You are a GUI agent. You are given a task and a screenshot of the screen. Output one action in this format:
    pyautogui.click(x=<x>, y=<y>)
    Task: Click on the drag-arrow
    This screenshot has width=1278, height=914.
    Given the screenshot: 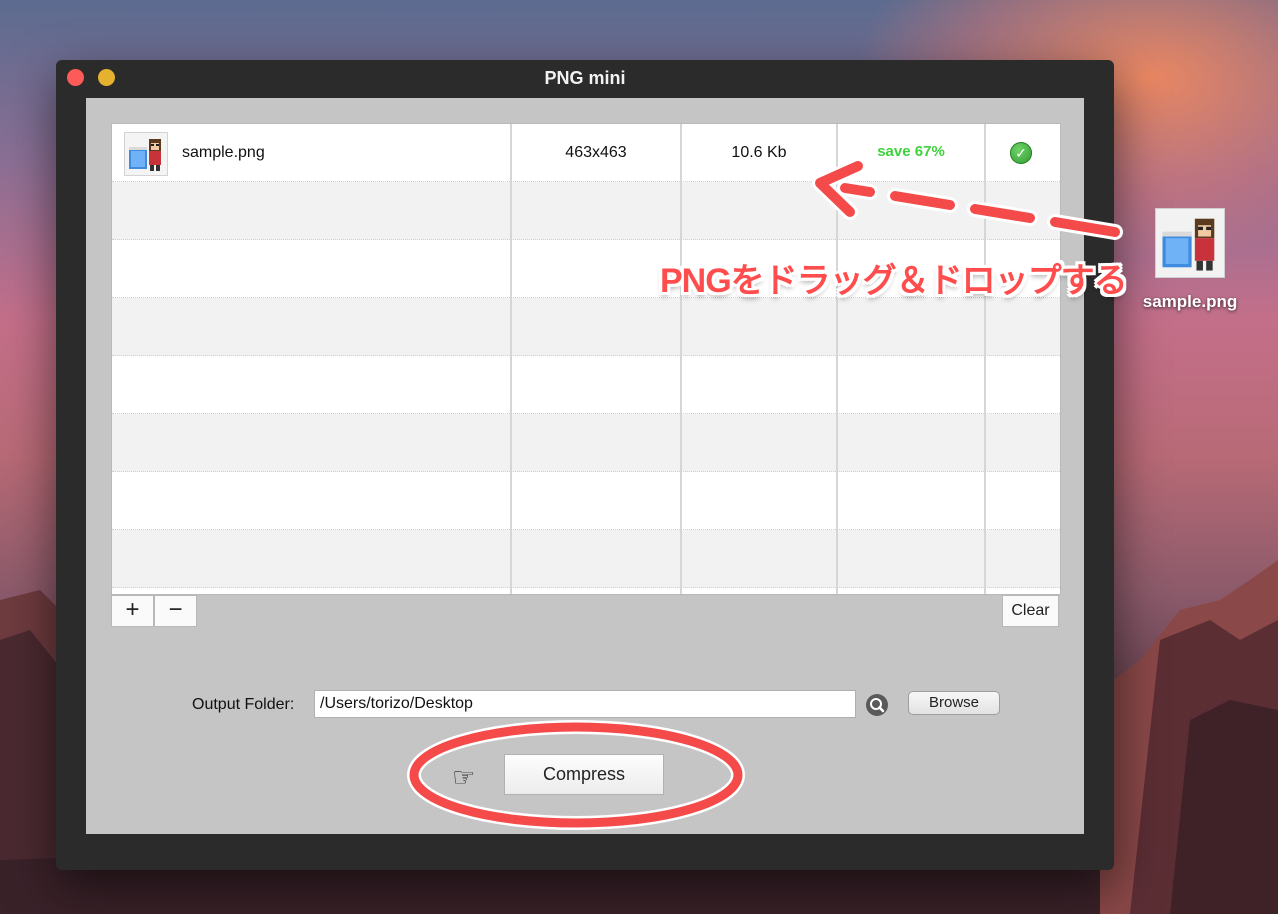 What is the action you would take?
    pyautogui.click(x=967, y=199)
    